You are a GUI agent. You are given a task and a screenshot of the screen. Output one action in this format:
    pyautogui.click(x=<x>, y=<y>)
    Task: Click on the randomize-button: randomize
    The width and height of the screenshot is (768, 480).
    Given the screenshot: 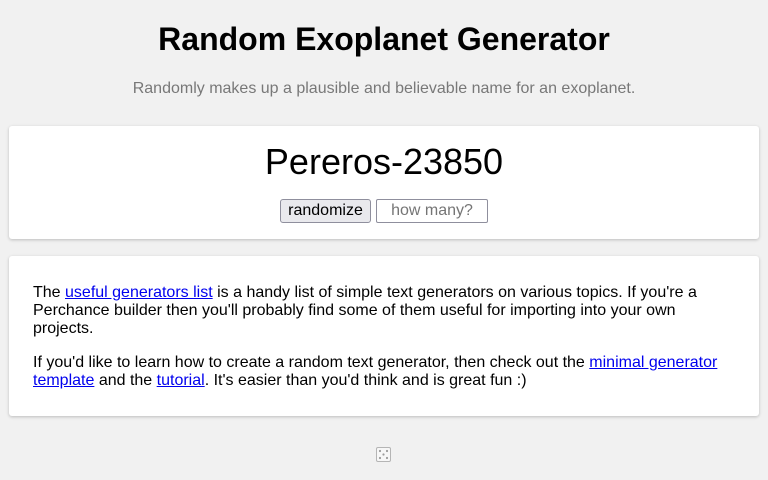 What is the action you would take?
    pyautogui.click(x=325, y=211)
    